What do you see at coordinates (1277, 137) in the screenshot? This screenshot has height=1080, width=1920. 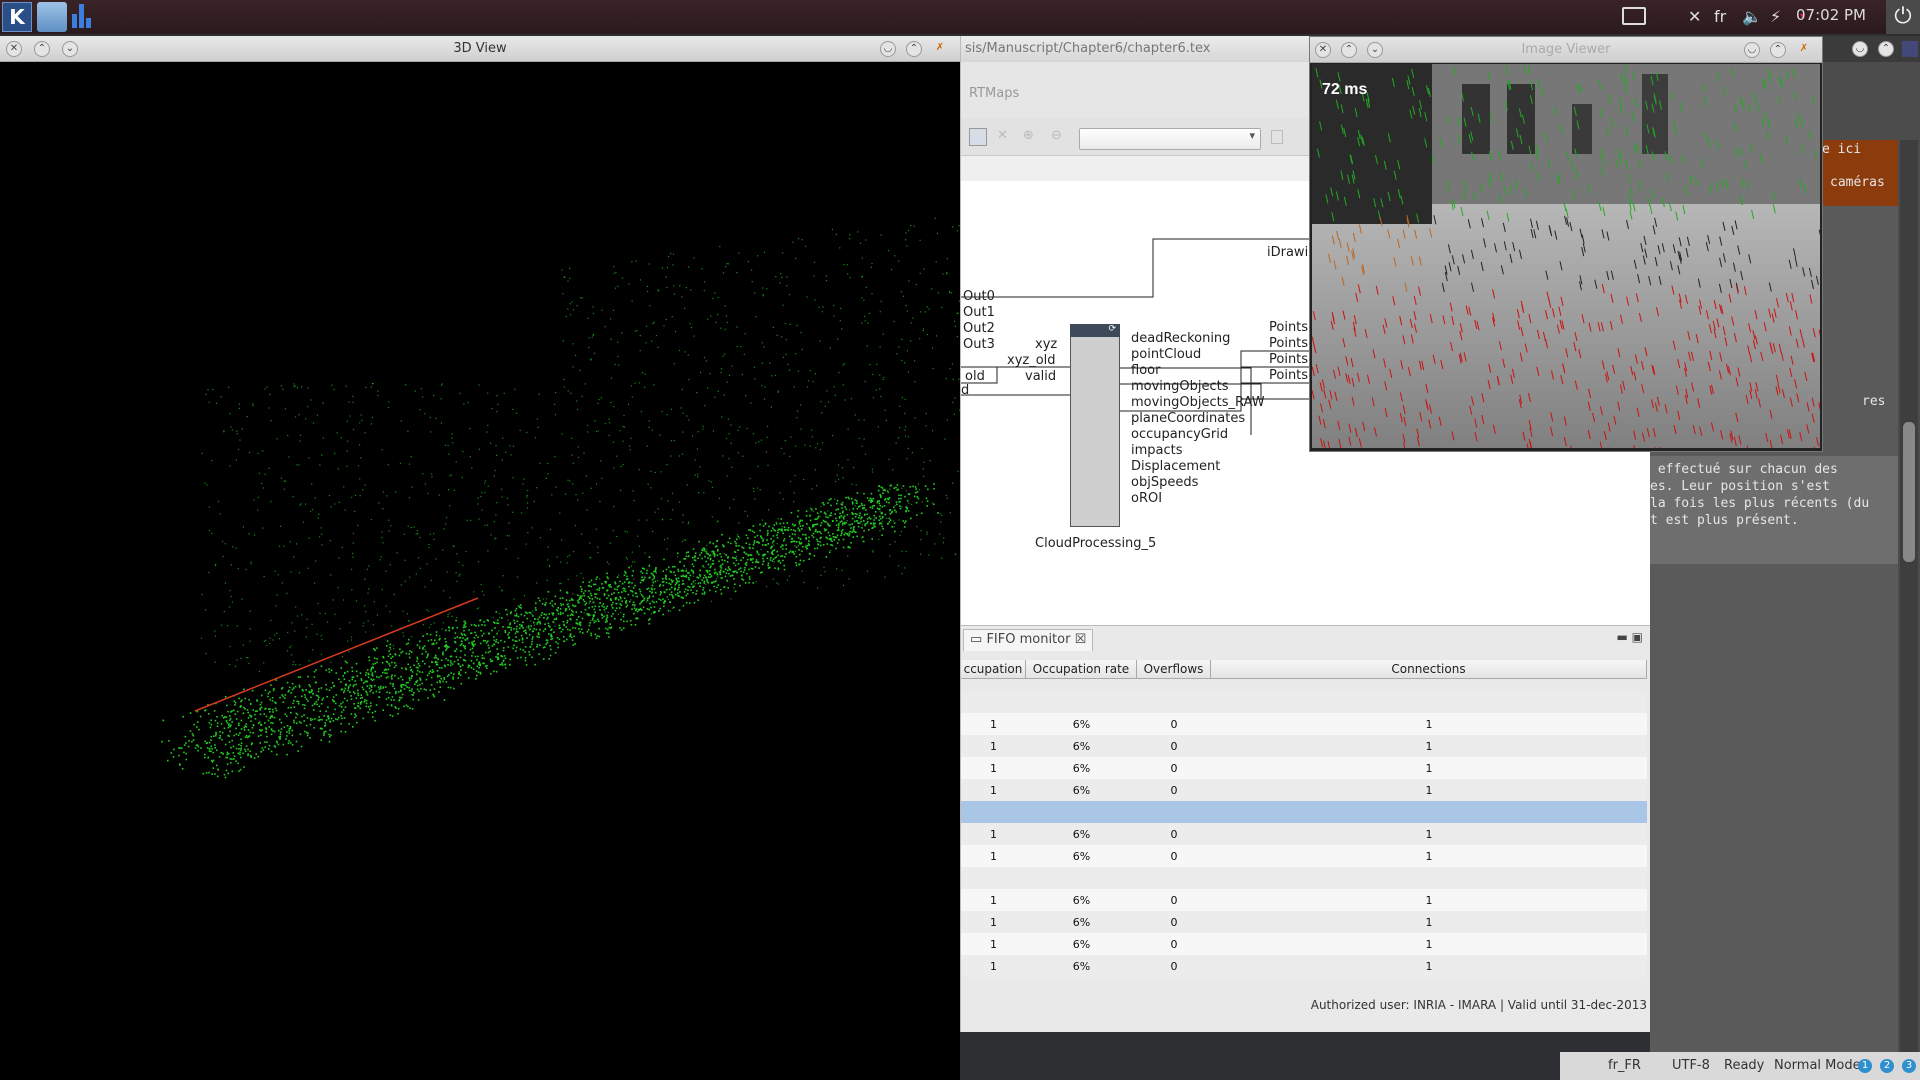 I see `page-icon` at bounding box center [1277, 137].